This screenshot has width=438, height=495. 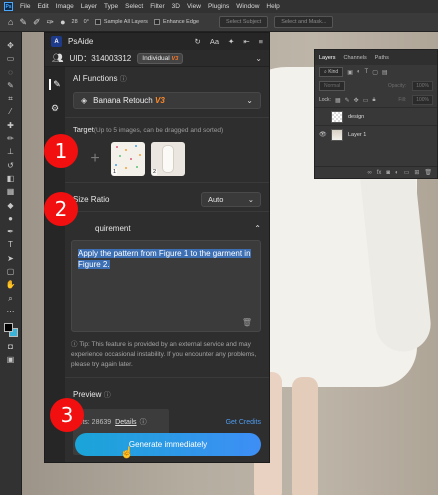 What do you see at coordinates (385, 72) in the screenshot?
I see `filter-smart-object-icon: ▤` at bounding box center [385, 72].